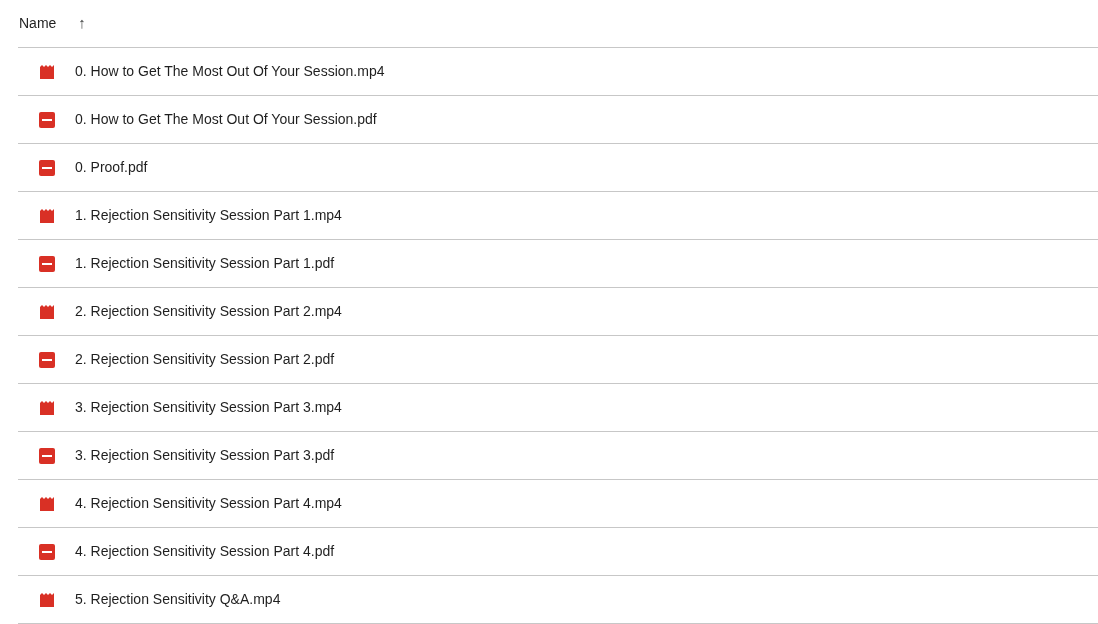  Describe the element at coordinates (178, 599) in the screenshot. I see `file-name: 5. Rejection Sensitivity Q&A.mp4` at that location.